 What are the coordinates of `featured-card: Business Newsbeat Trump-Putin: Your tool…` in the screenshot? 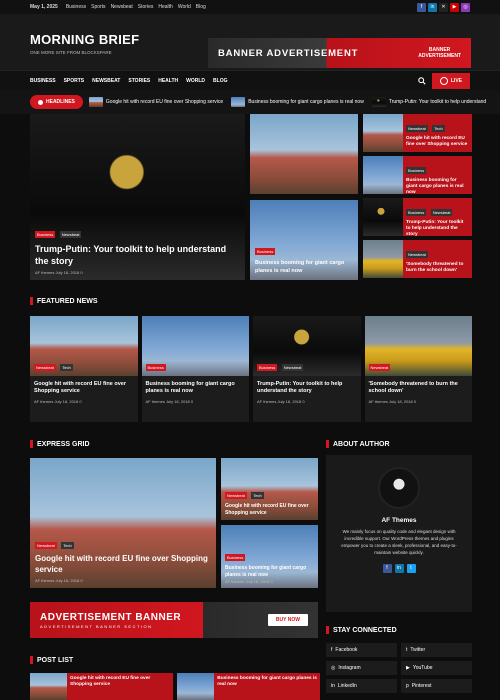 It's located at (307, 369).